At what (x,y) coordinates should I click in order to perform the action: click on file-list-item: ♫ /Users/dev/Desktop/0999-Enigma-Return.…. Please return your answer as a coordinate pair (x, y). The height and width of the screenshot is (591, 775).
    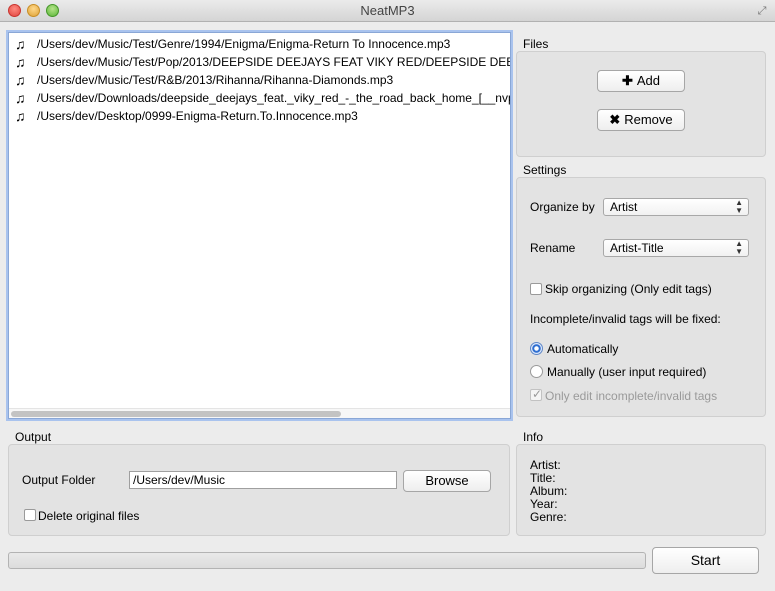
    Looking at the image, I should click on (259, 116).